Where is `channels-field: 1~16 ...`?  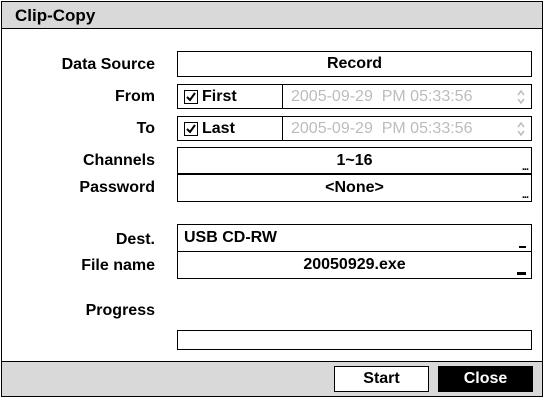
channels-field: 1~16 ... is located at coordinates (354, 160).